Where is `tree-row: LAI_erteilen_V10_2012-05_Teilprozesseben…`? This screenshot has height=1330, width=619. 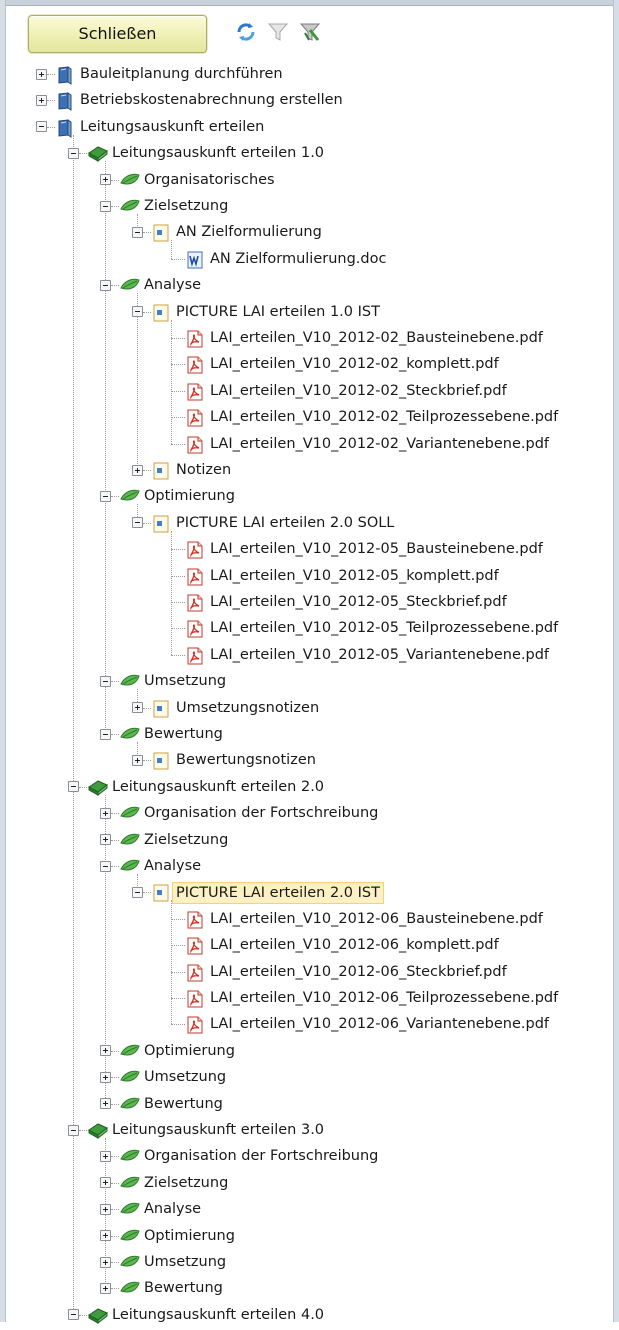
tree-row: LAI_erteilen_V10_2012-05_Teilprozesseben… is located at coordinates (309, 629).